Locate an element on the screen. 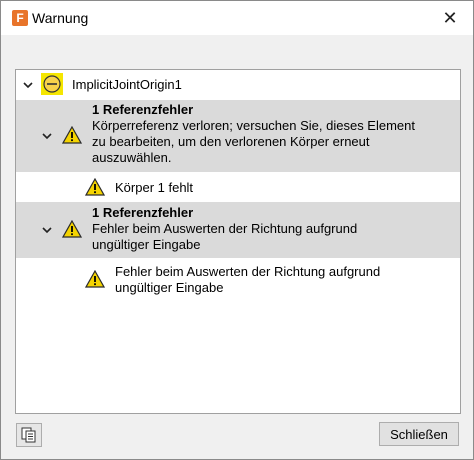  title-bar: F Warnung ✕ is located at coordinates (237, 18).